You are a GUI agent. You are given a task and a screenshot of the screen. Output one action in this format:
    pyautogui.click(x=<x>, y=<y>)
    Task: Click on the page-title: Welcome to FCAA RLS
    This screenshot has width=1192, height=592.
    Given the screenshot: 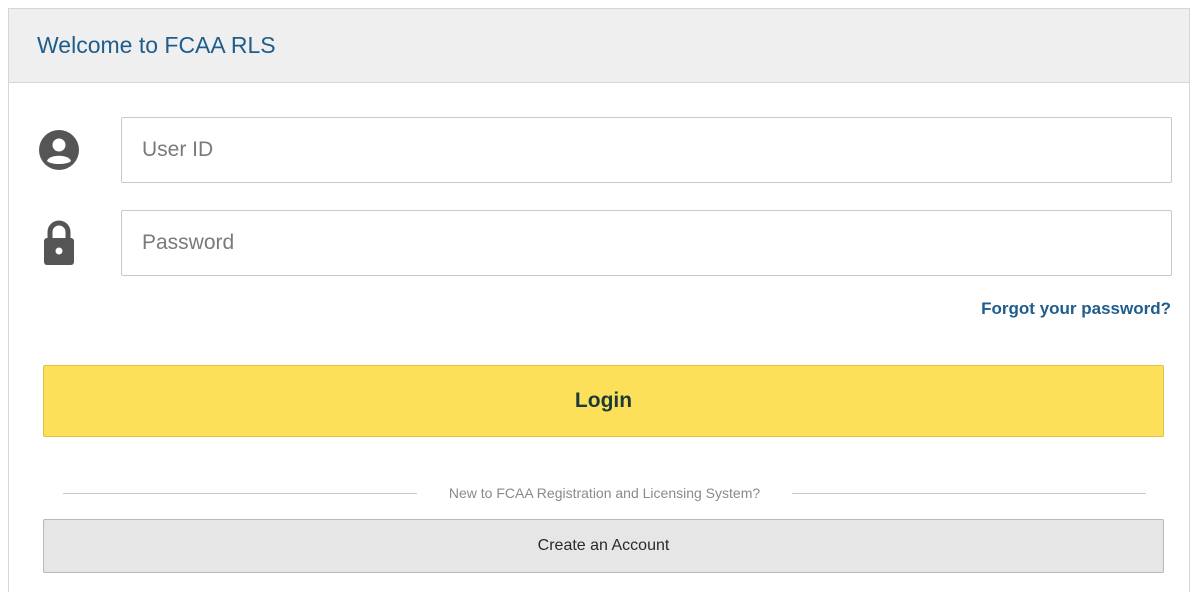 What is the action you would take?
    pyautogui.click(x=156, y=45)
    